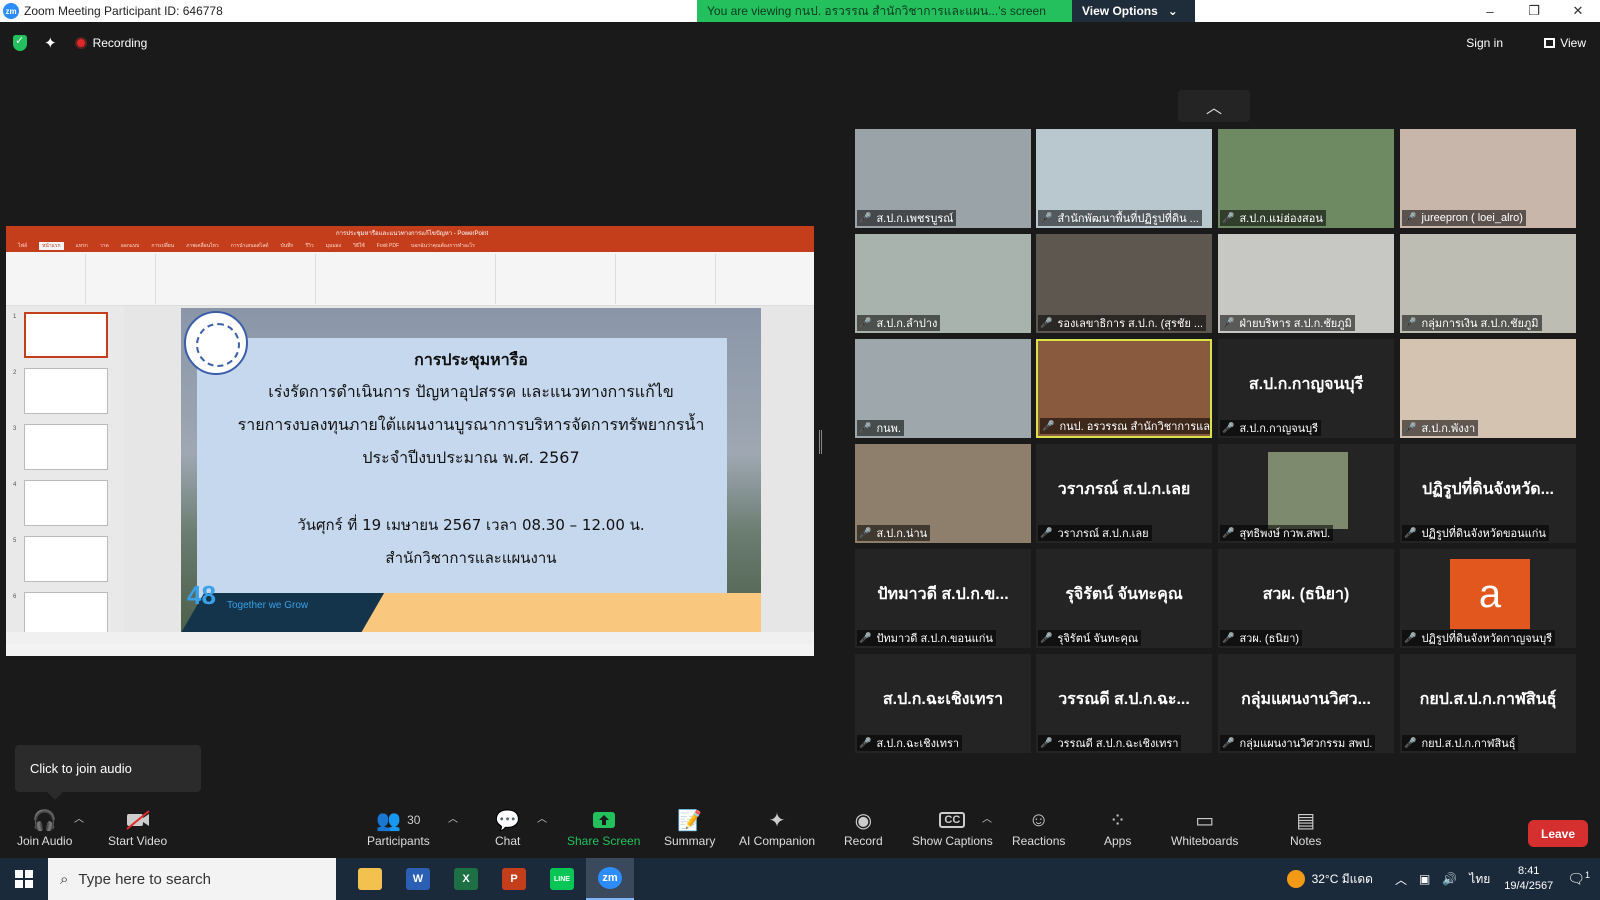 The image size is (1600, 900). Describe the element at coordinates (1401, 879) in the screenshot. I see `tray-overflow-icon: ︿` at that location.